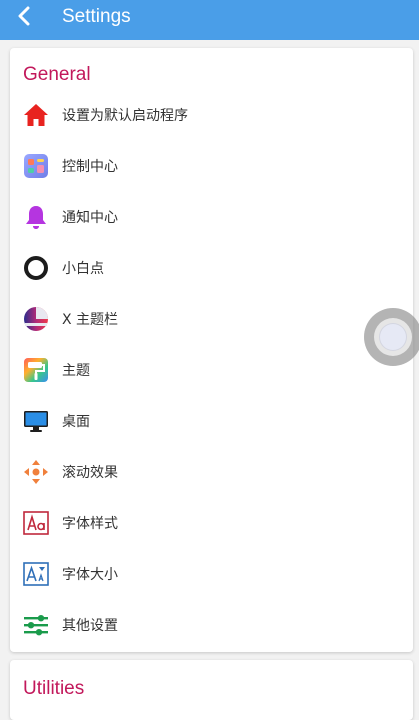  Describe the element at coordinates (211, 690) in the screenshot. I see `utilities-card: Utilities` at that location.